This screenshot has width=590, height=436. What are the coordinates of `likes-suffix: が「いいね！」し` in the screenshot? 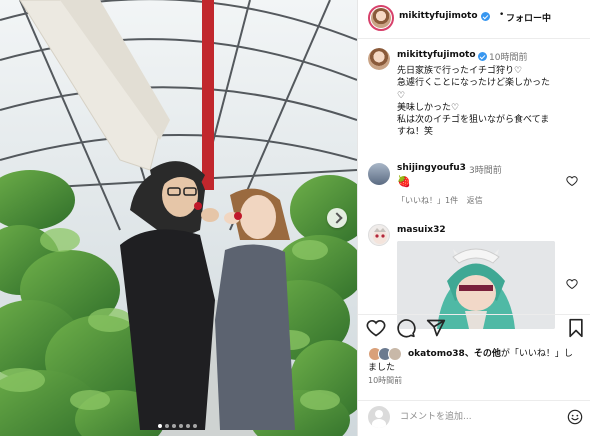 It's located at (536, 354).